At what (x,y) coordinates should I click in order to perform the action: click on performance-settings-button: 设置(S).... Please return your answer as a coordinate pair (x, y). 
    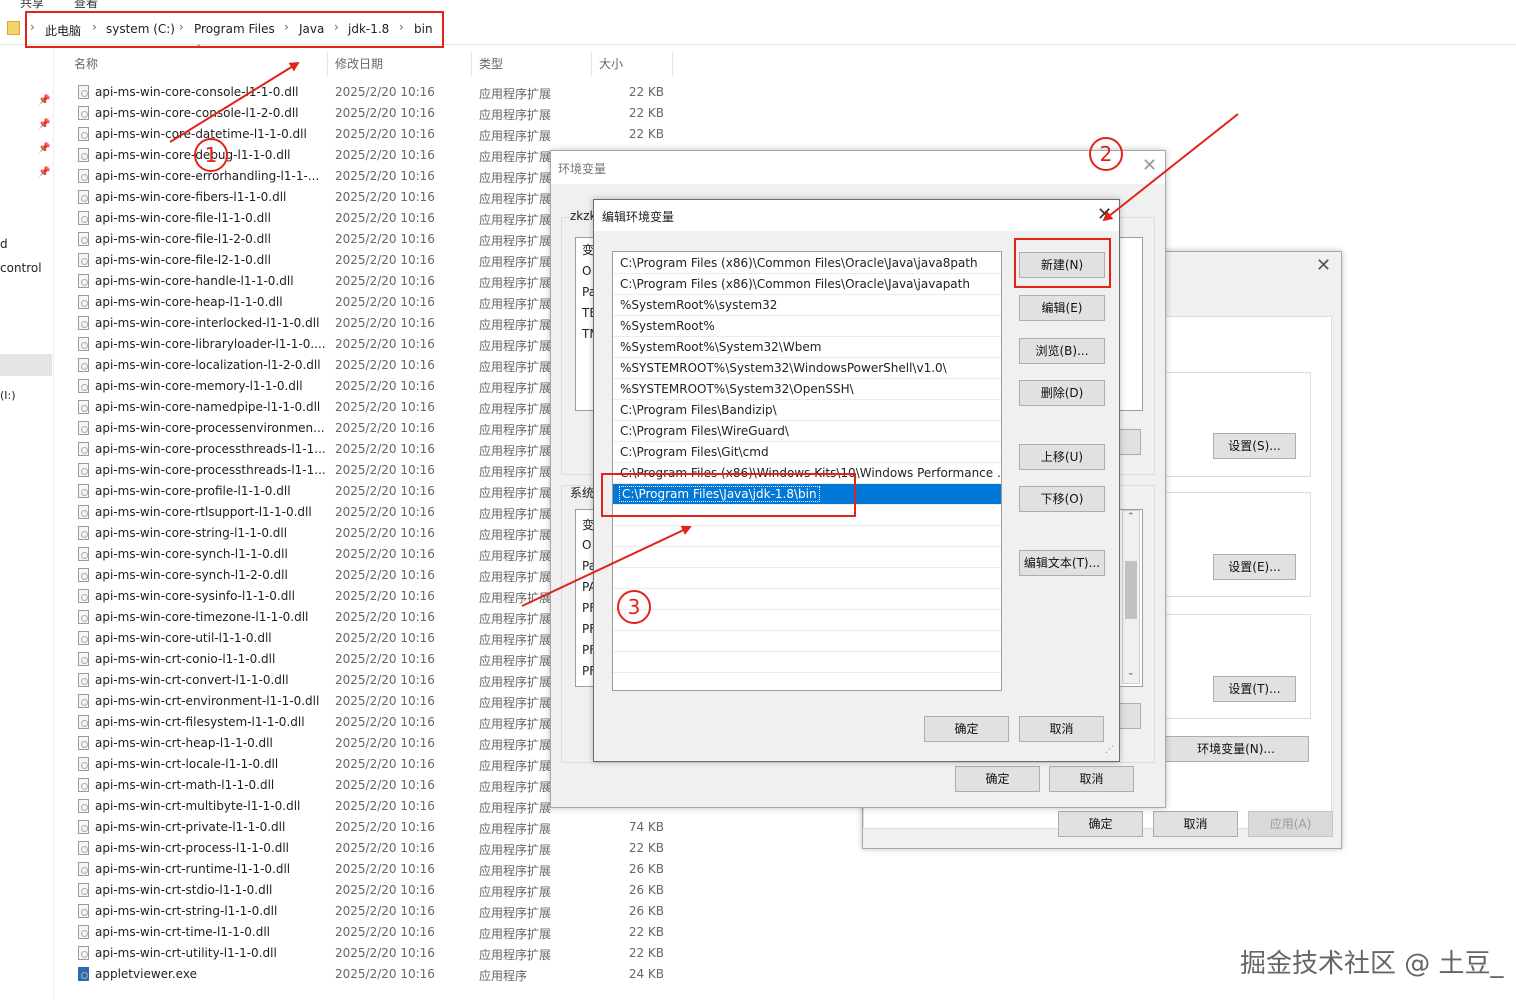
    Looking at the image, I should click on (1254, 446).